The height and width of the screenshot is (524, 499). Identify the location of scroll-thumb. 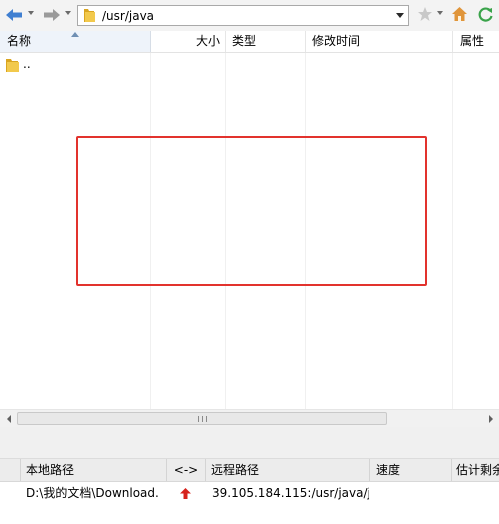
(202, 418).